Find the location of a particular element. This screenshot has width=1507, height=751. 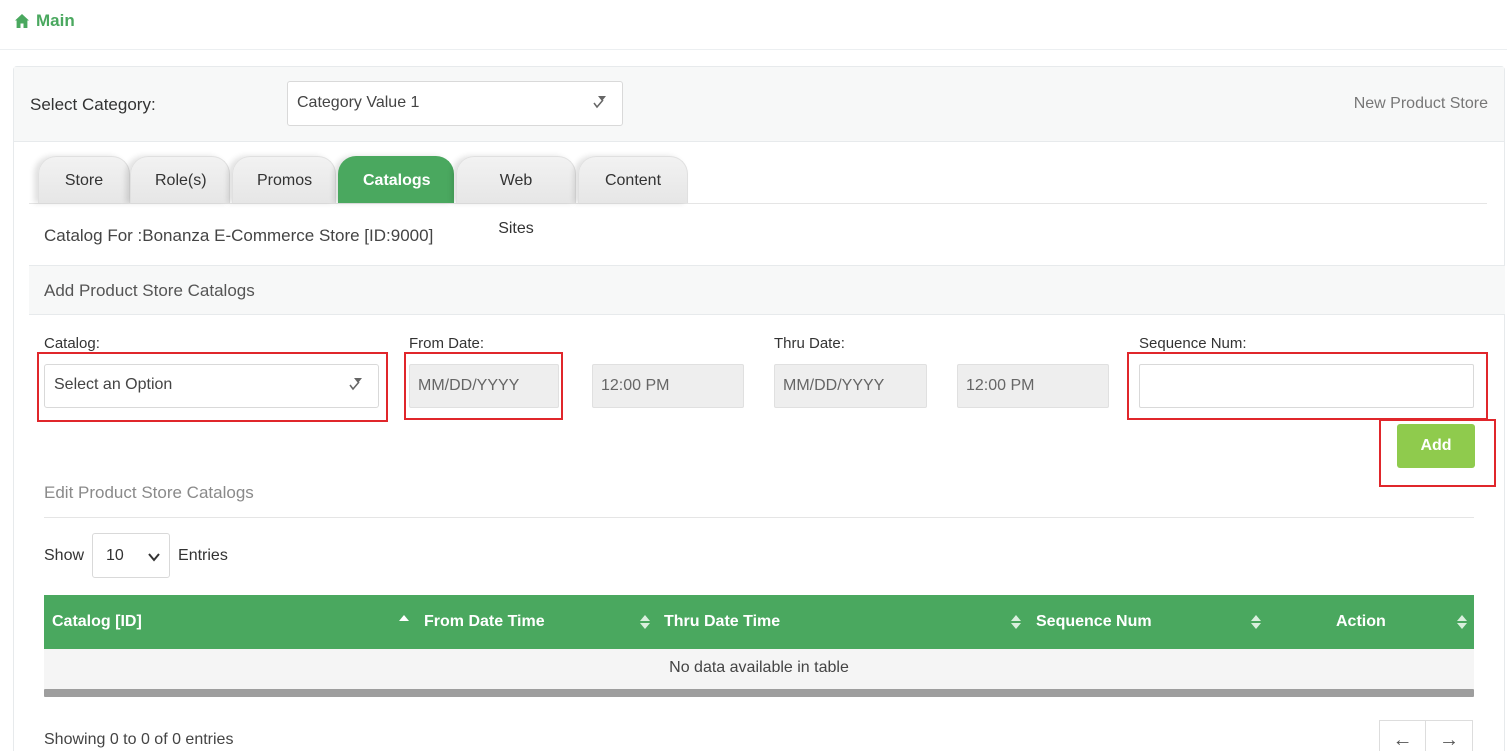

tab-web-sites: Web Sites is located at coordinates (516, 196).